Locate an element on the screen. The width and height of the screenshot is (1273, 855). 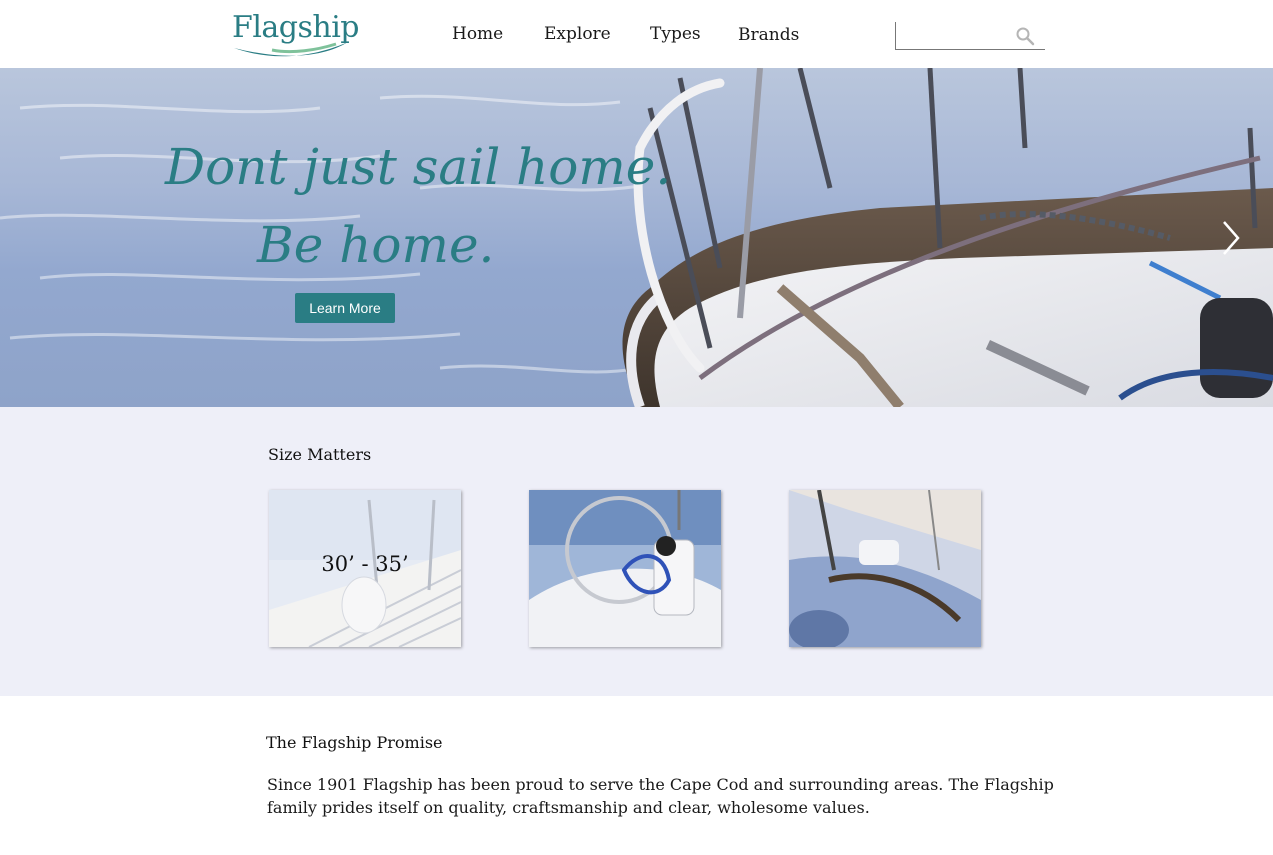
learn-more-button: Learn More is located at coordinates (345, 308).